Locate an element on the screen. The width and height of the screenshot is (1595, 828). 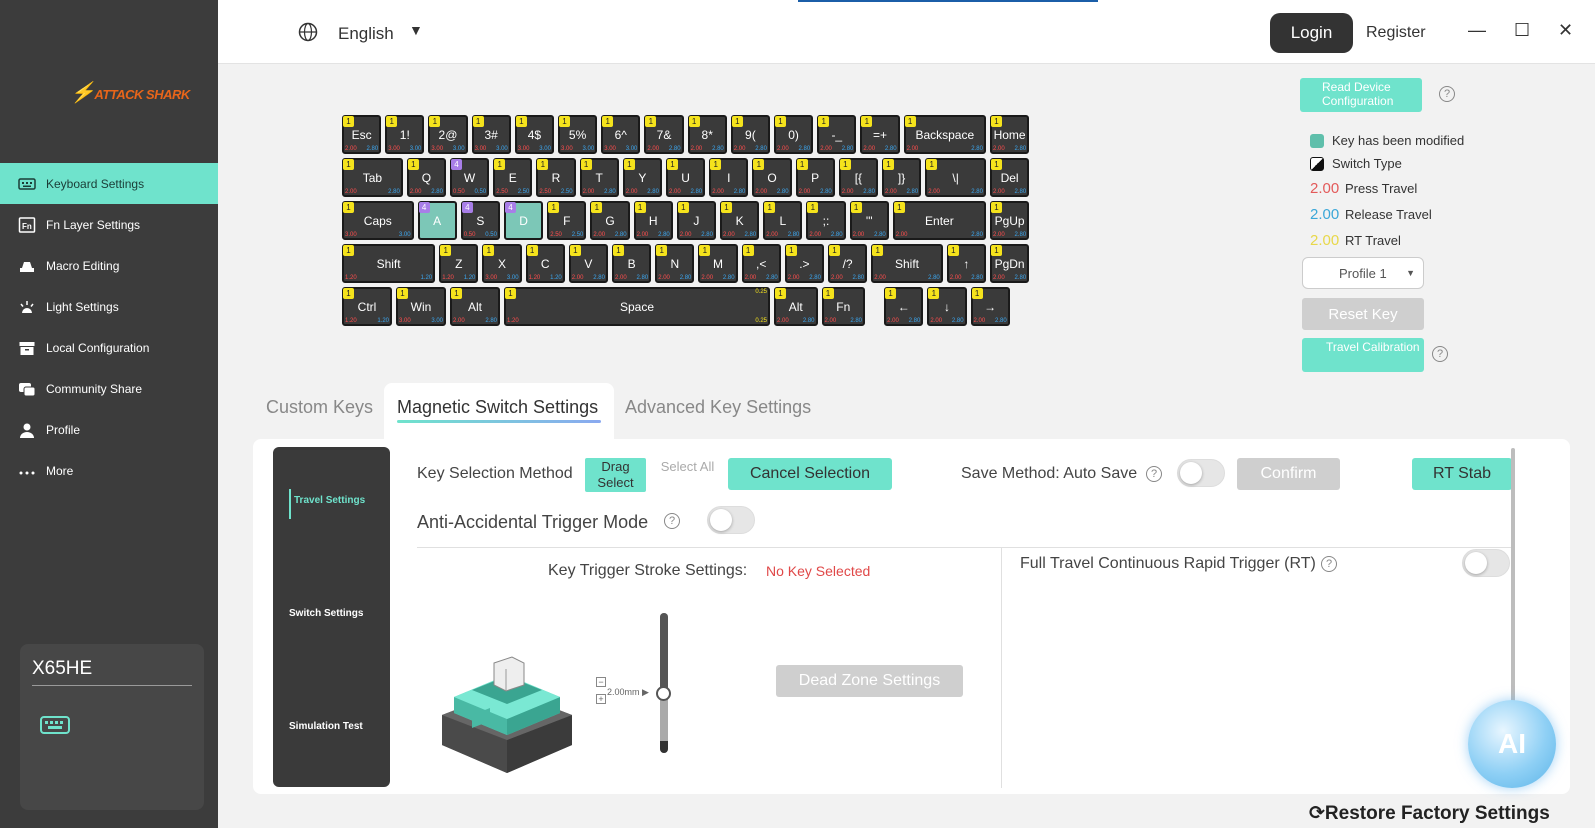
close-icon: ✕ is located at coordinates (1565, 30).